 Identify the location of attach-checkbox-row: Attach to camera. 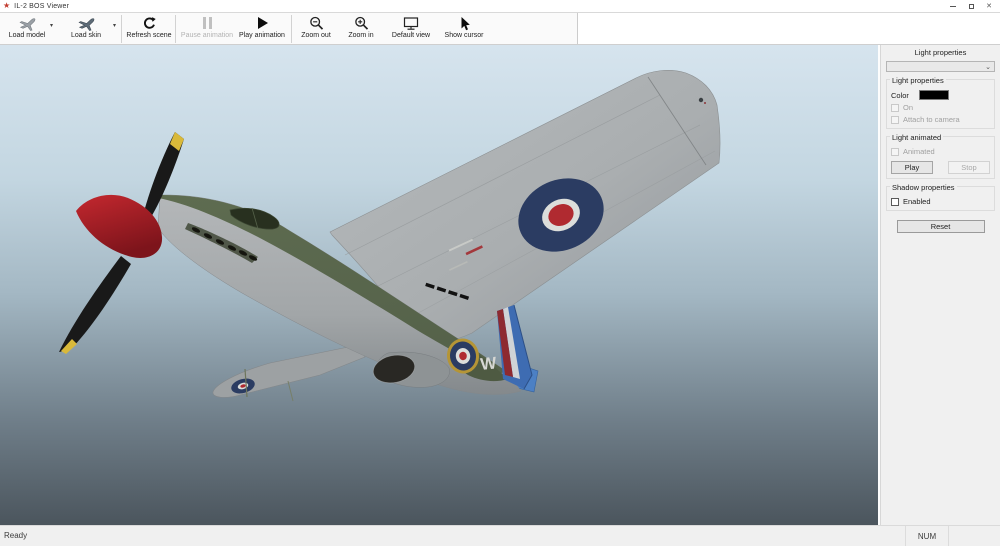
(940, 119).